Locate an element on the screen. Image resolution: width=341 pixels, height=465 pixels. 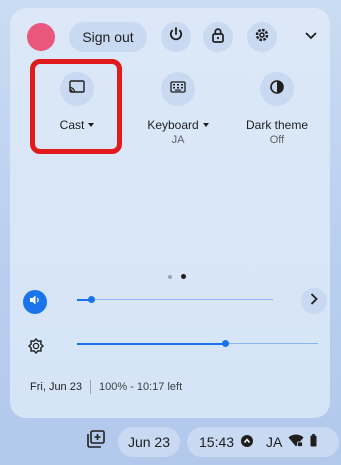
chevron-right-icon is located at coordinates (314, 301).